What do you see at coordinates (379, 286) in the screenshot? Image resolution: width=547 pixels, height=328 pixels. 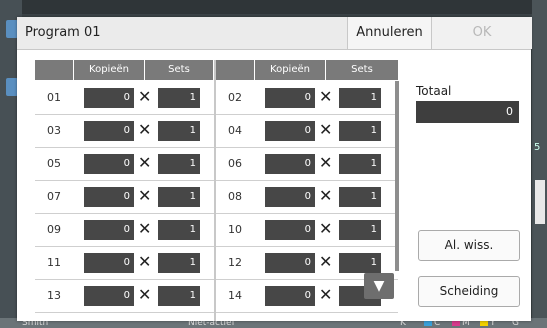 I see `scroll-down-button: ▼` at bounding box center [379, 286].